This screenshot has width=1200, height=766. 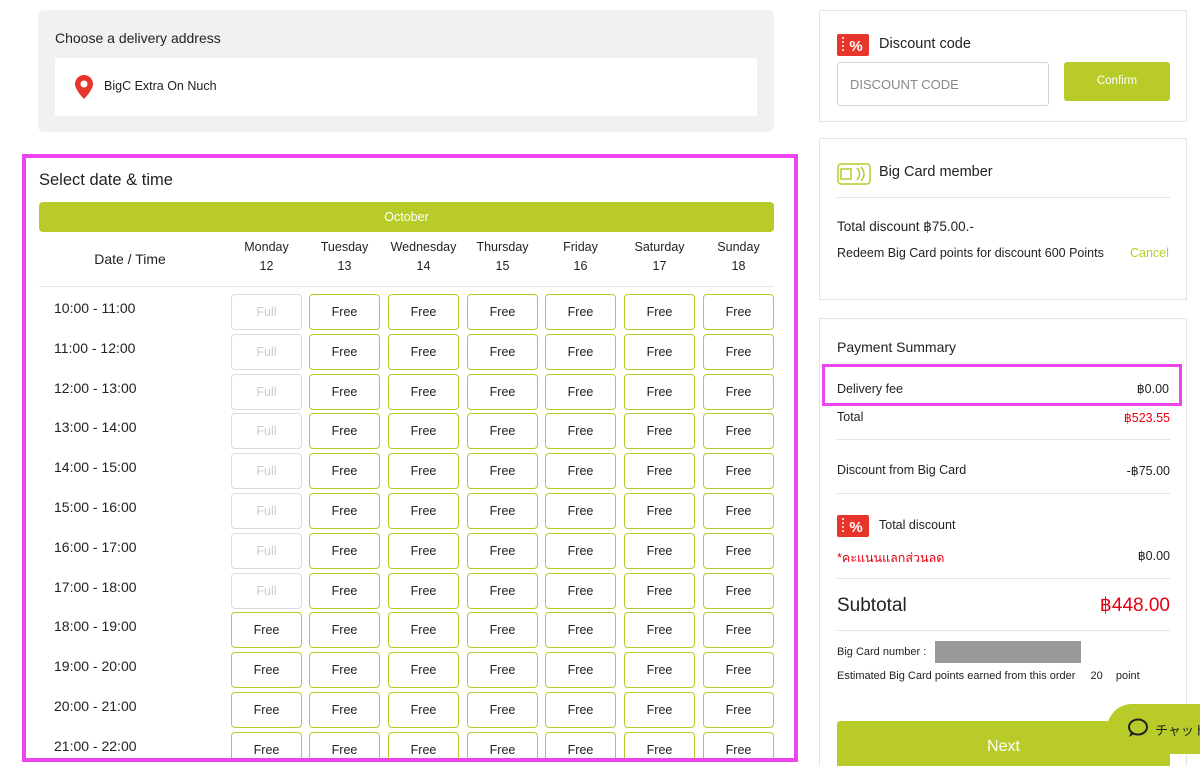 I want to click on time-slot-label: 20:00 - 21:00, so click(x=95, y=706).